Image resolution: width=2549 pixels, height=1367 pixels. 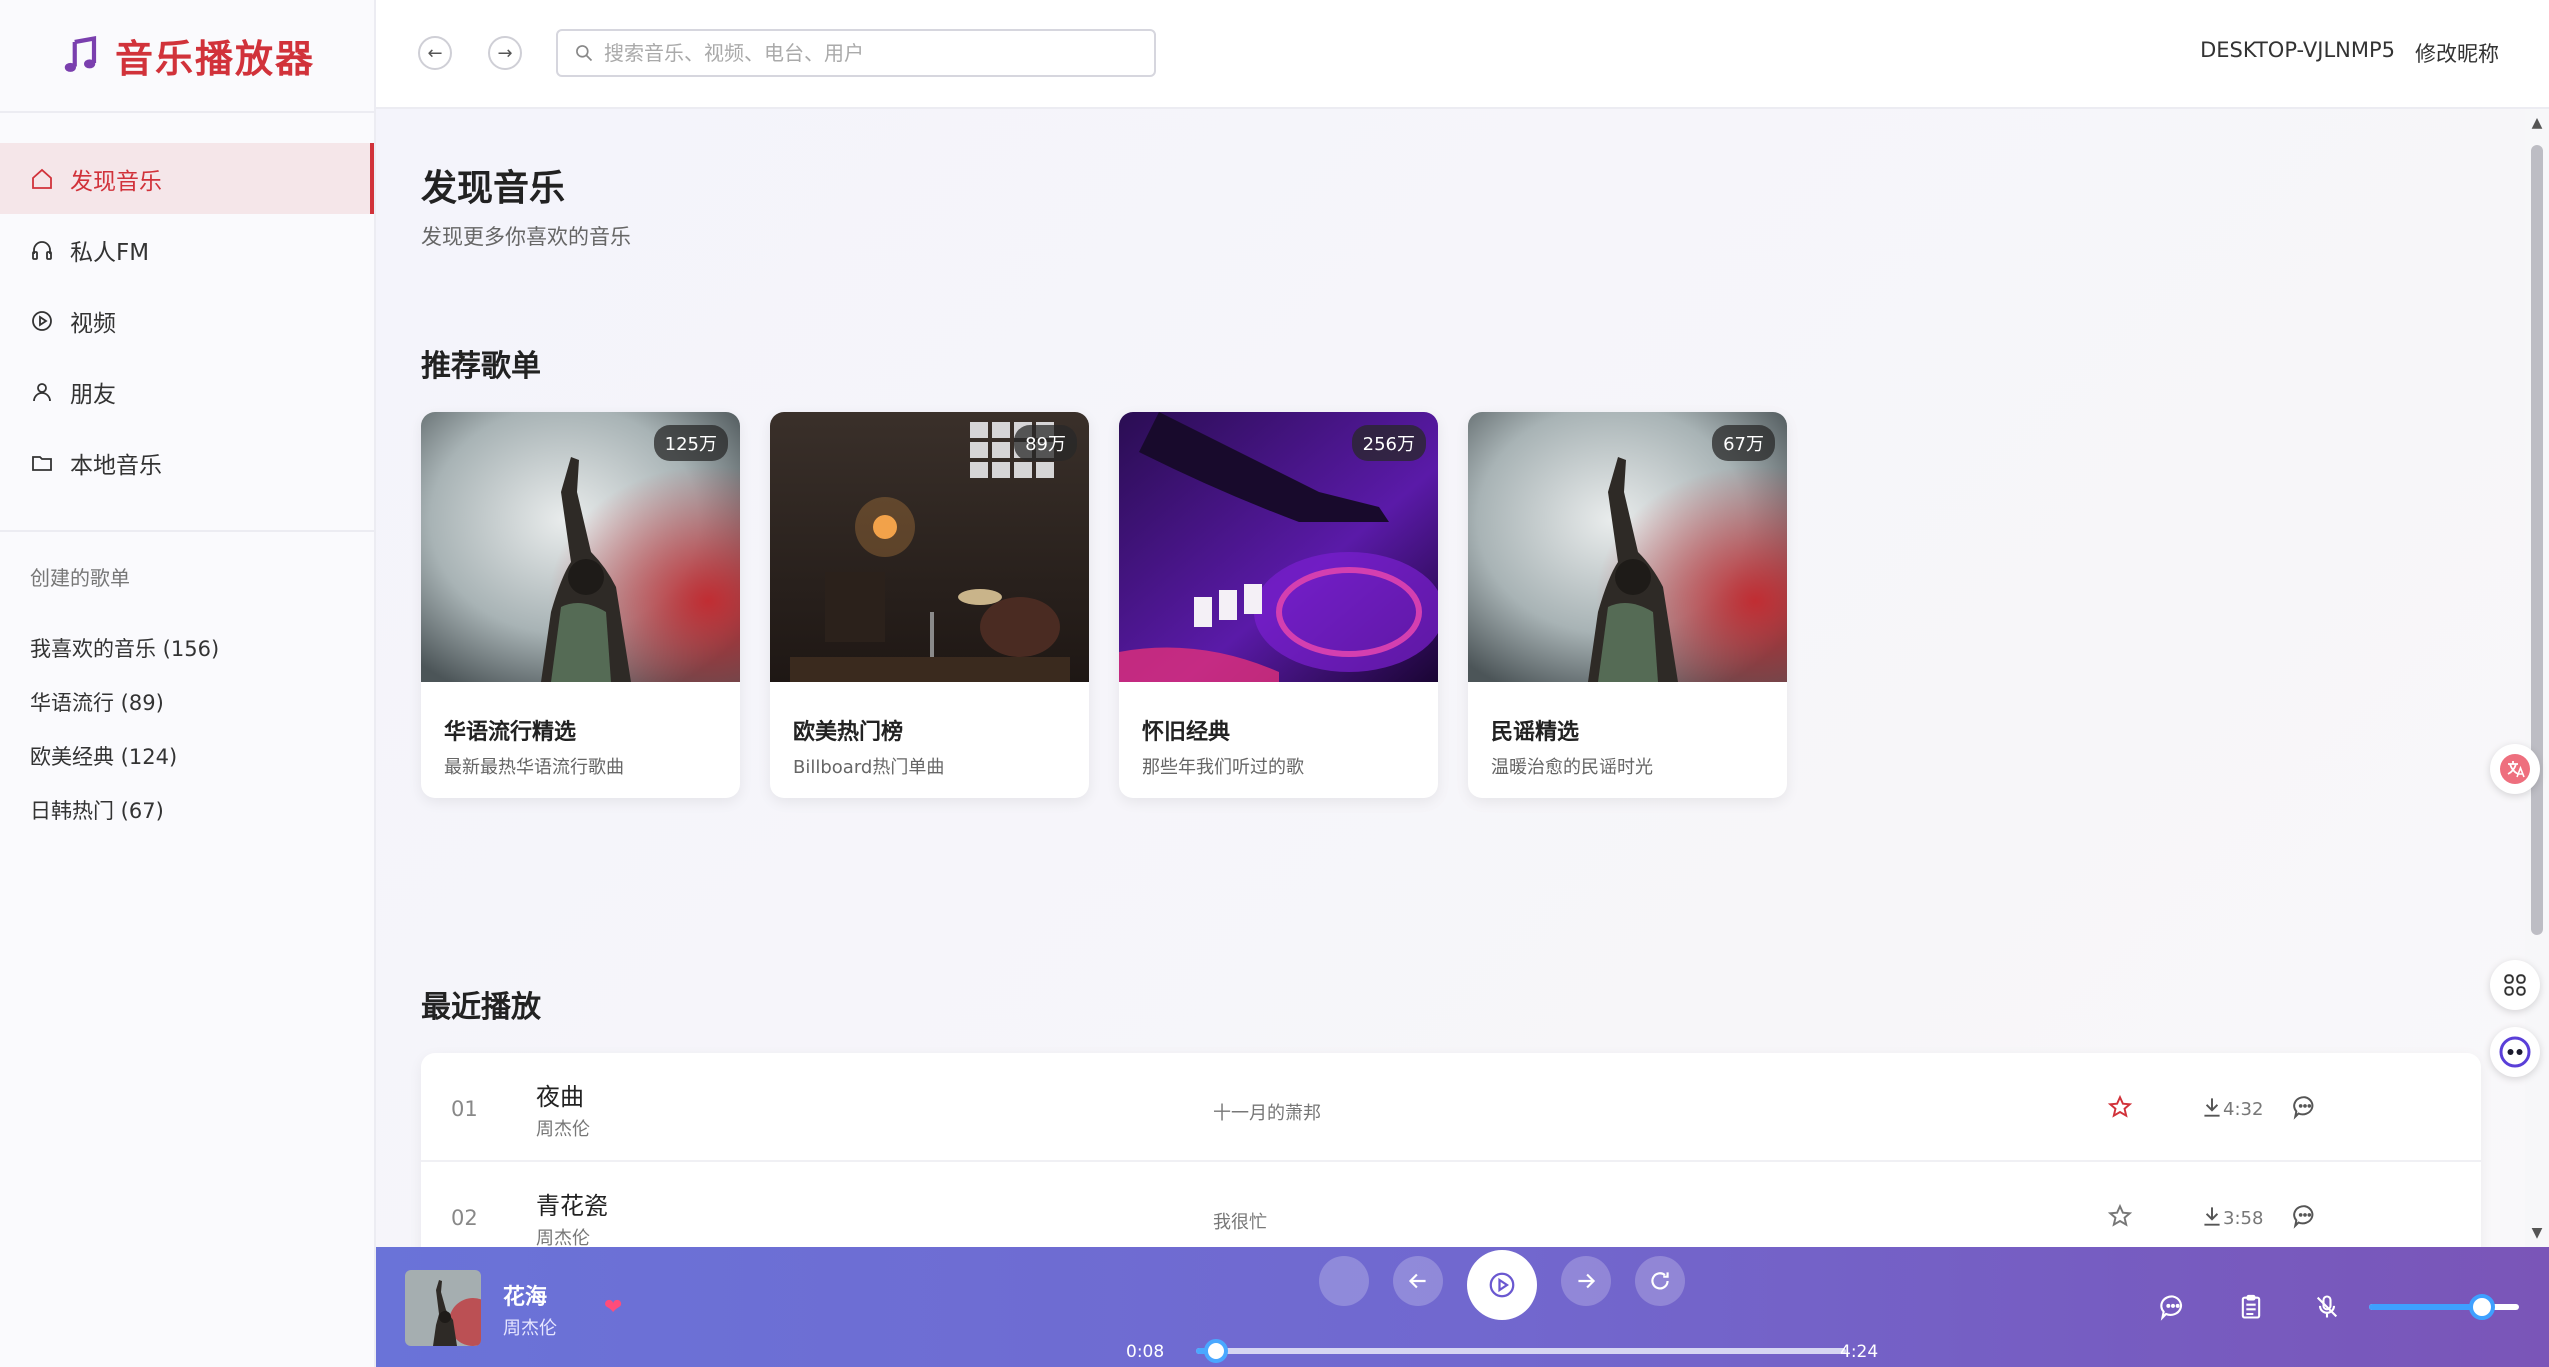 I want to click on scrollbar-thumb, so click(x=2537, y=540).